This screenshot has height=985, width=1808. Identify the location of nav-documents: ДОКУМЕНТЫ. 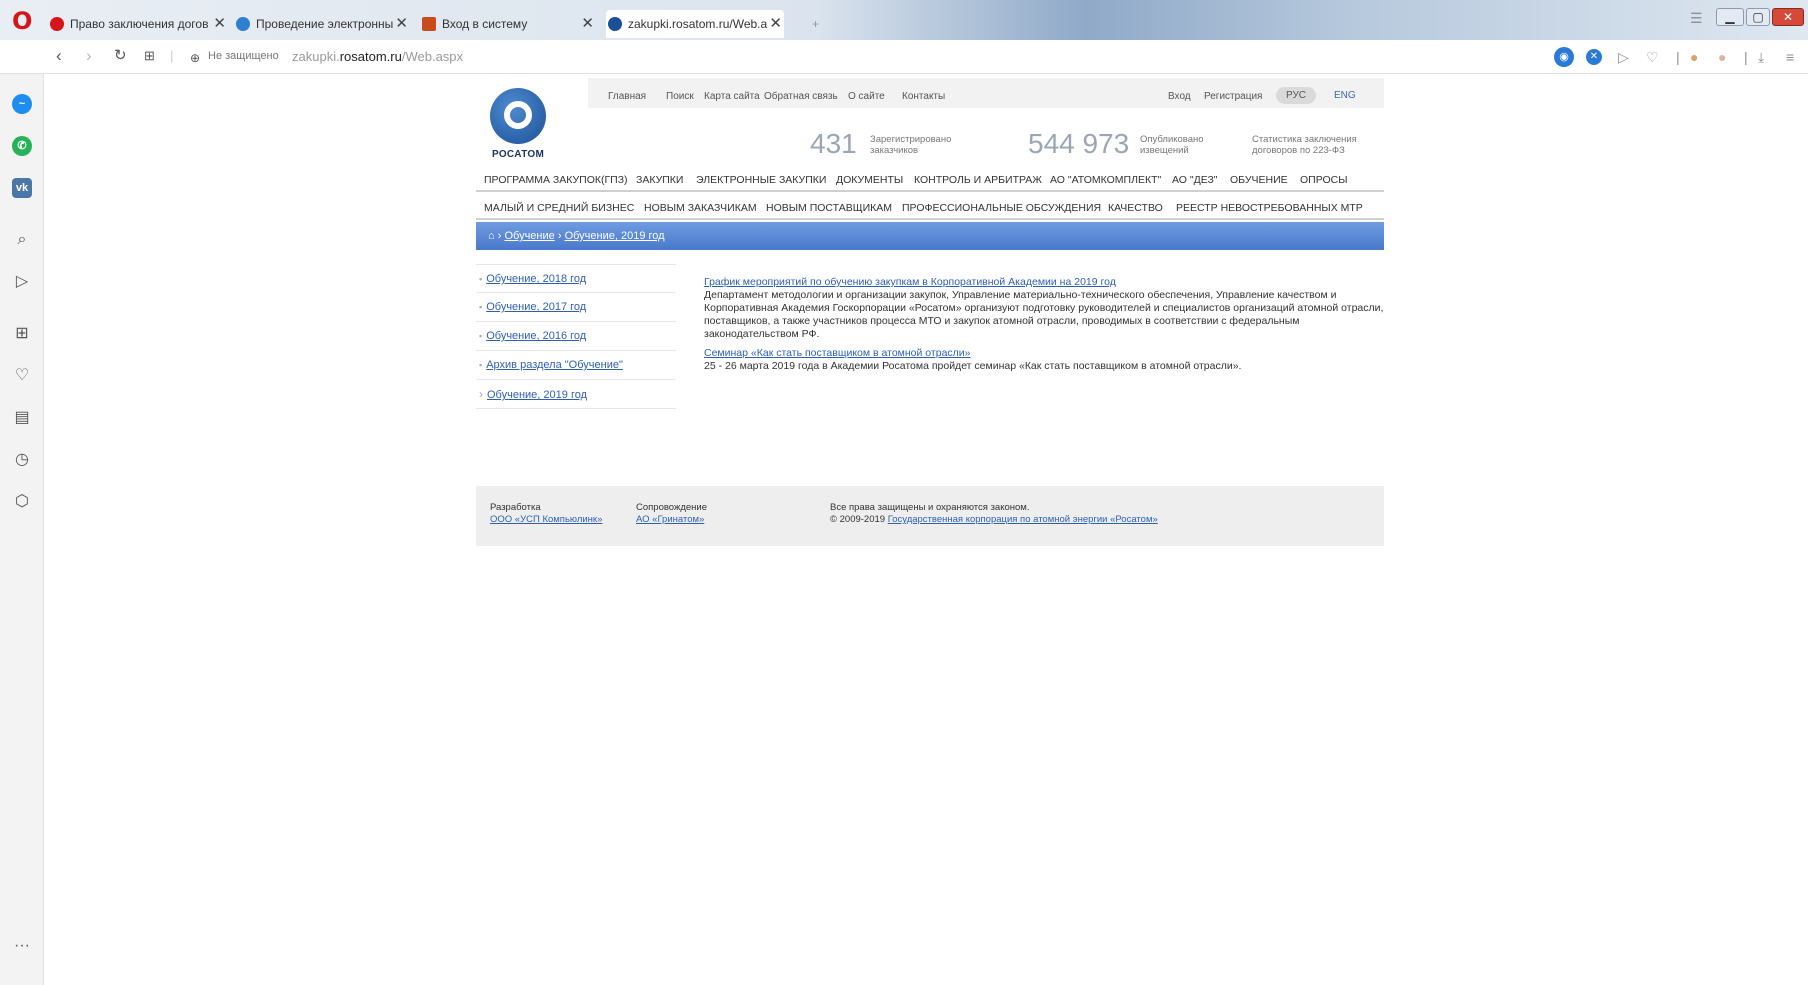
(869, 180).